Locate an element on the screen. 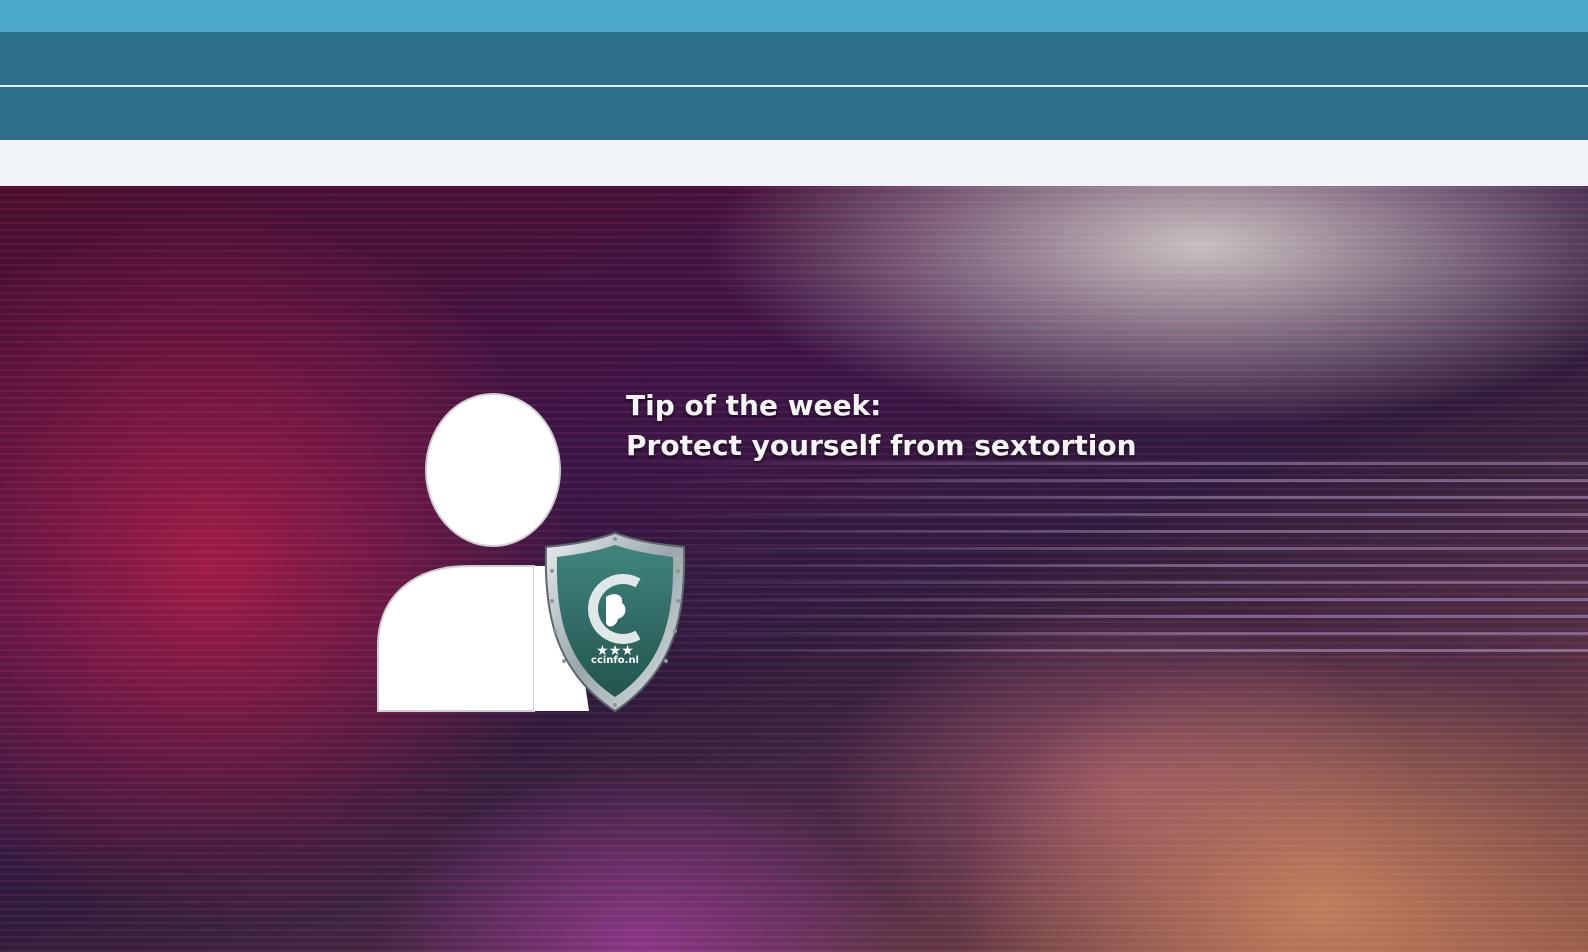  shield-label: ccinfo.nl is located at coordinates (615, 660).